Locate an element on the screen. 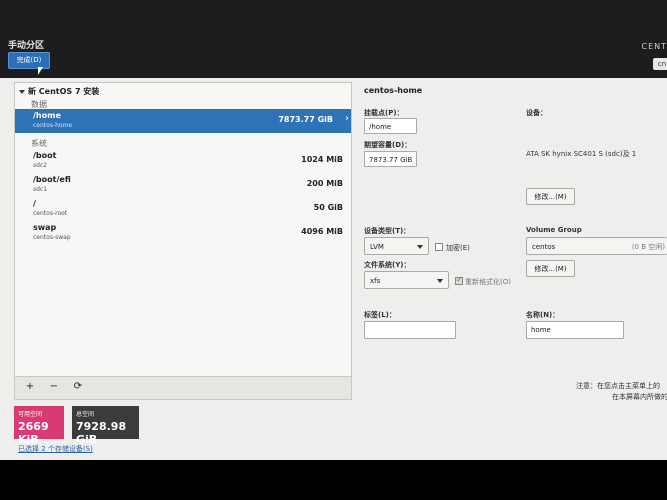  capacity-input: 7873.77 GiB is located at coordinates (390, 159).